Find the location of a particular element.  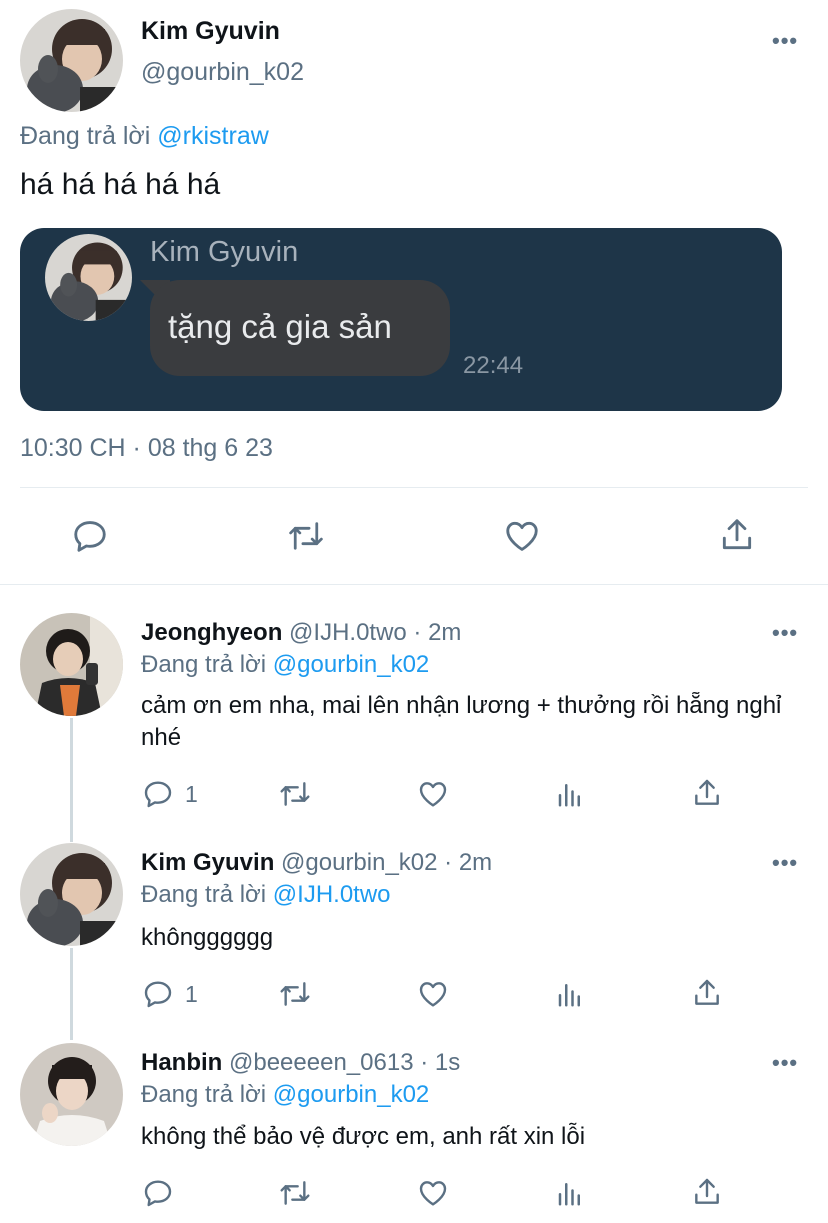

author-name: Hanbin is located at coordinates (181, 1062).